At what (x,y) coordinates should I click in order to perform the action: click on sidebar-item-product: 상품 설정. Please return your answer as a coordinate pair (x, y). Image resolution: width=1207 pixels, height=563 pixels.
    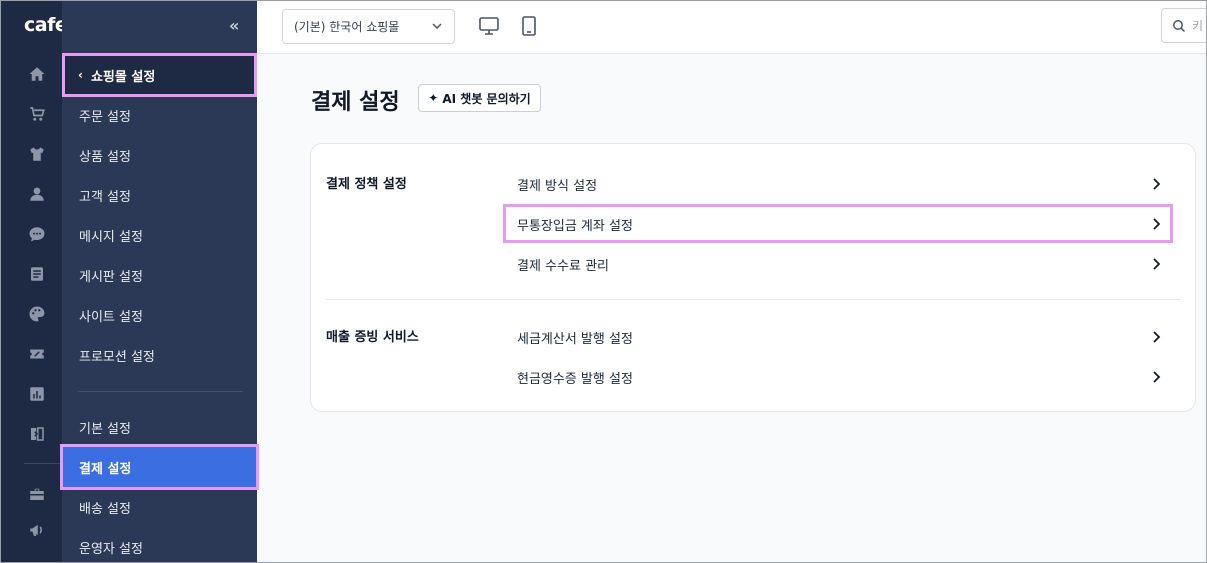
    Looking at the image, I should click on (159, 155).